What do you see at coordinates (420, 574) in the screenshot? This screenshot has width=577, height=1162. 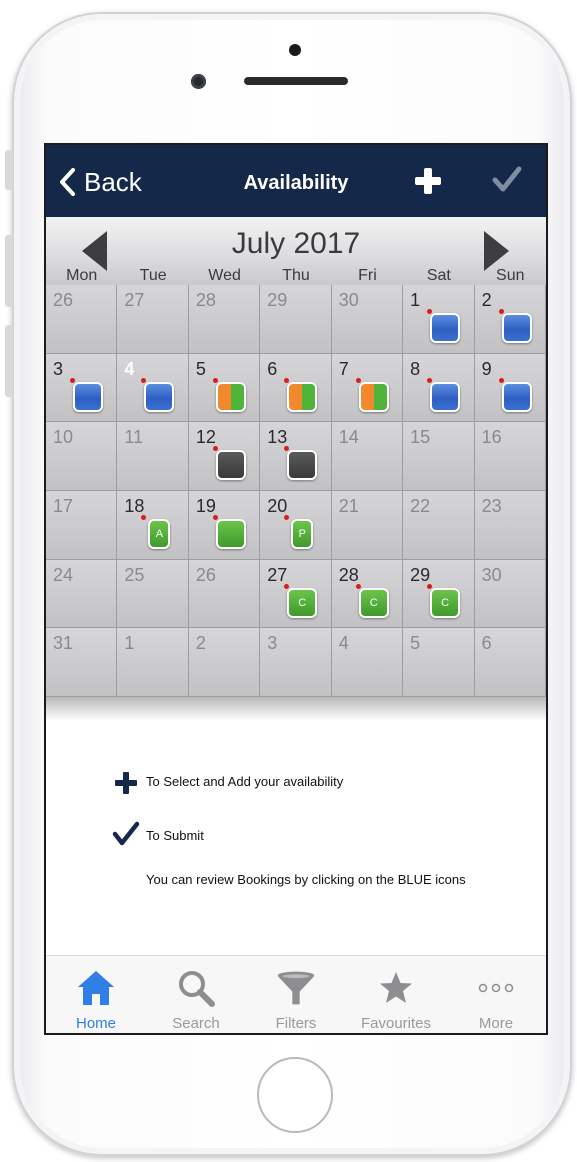 I see `day-number: 29` at bounding box center [420, 574].